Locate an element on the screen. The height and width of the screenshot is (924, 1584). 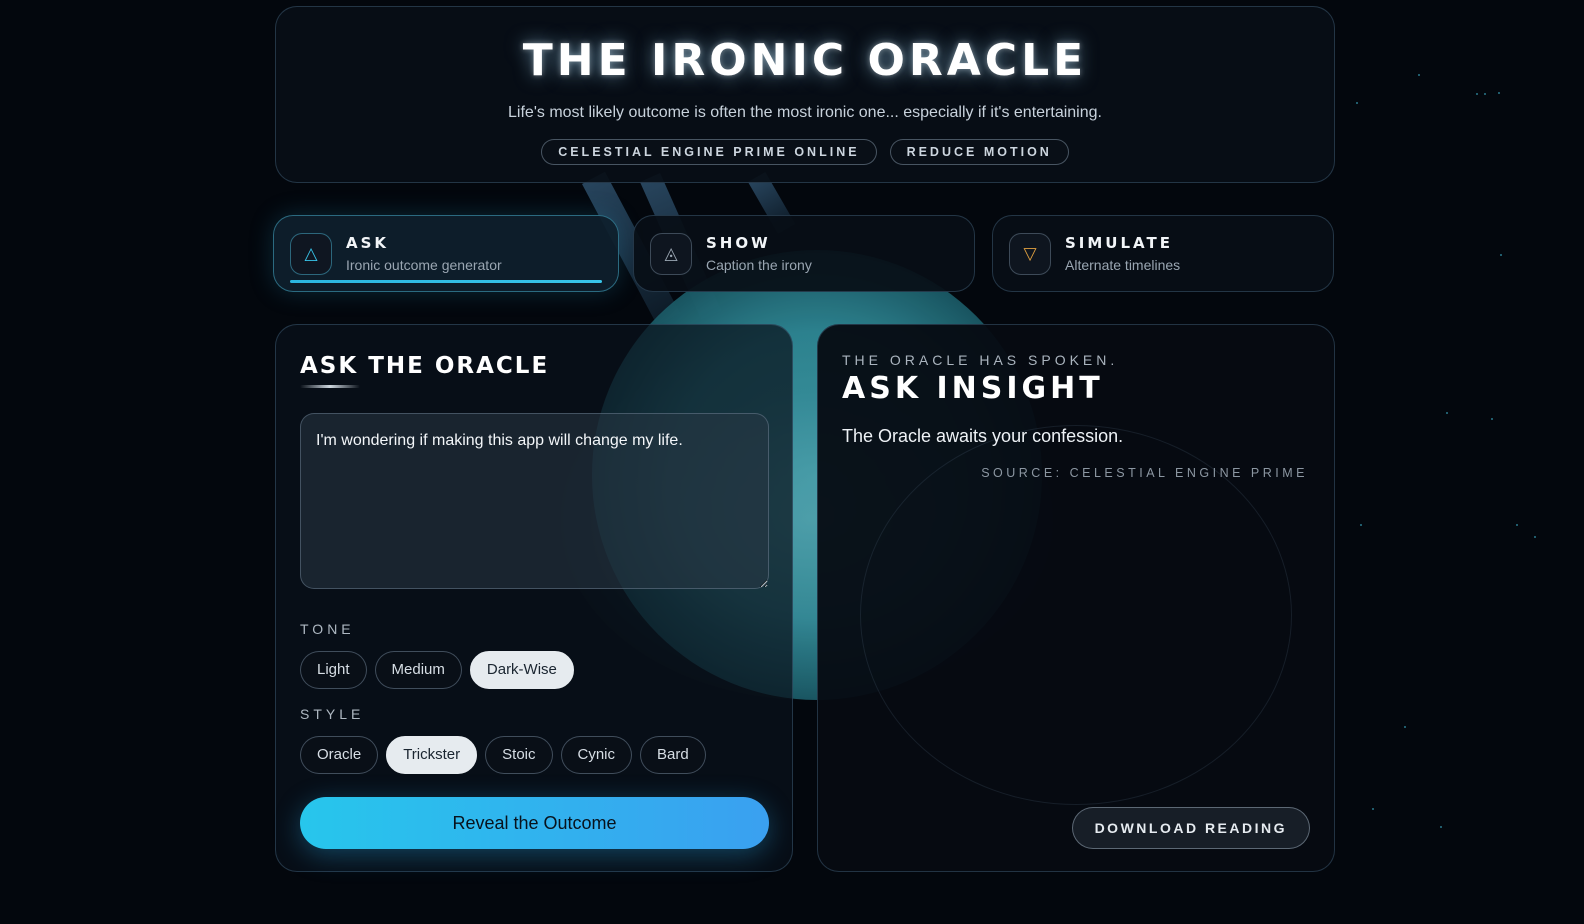
insight-overline: THE ORACLE HAS SPOKEN. is located at coordinates (980, 360).